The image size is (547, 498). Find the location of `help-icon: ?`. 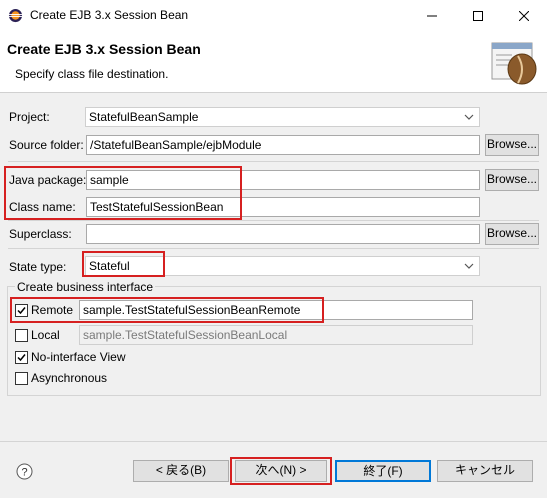

help-icon: ? is located at coordinates (24, 471).